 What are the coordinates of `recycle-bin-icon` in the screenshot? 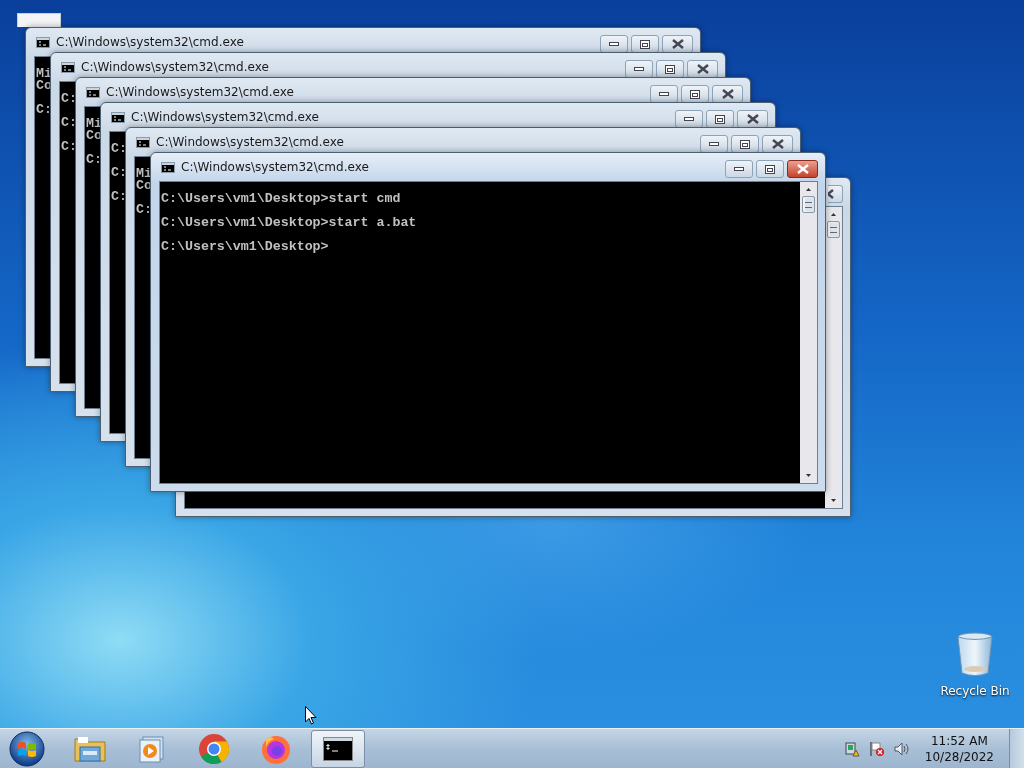 It's located at (975, 655).